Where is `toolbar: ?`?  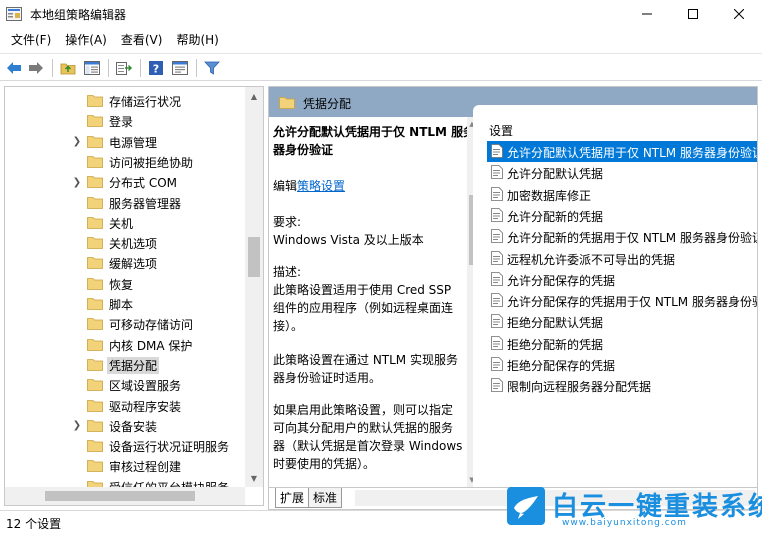 toolbar: ? is located at coordinates (381, 67).